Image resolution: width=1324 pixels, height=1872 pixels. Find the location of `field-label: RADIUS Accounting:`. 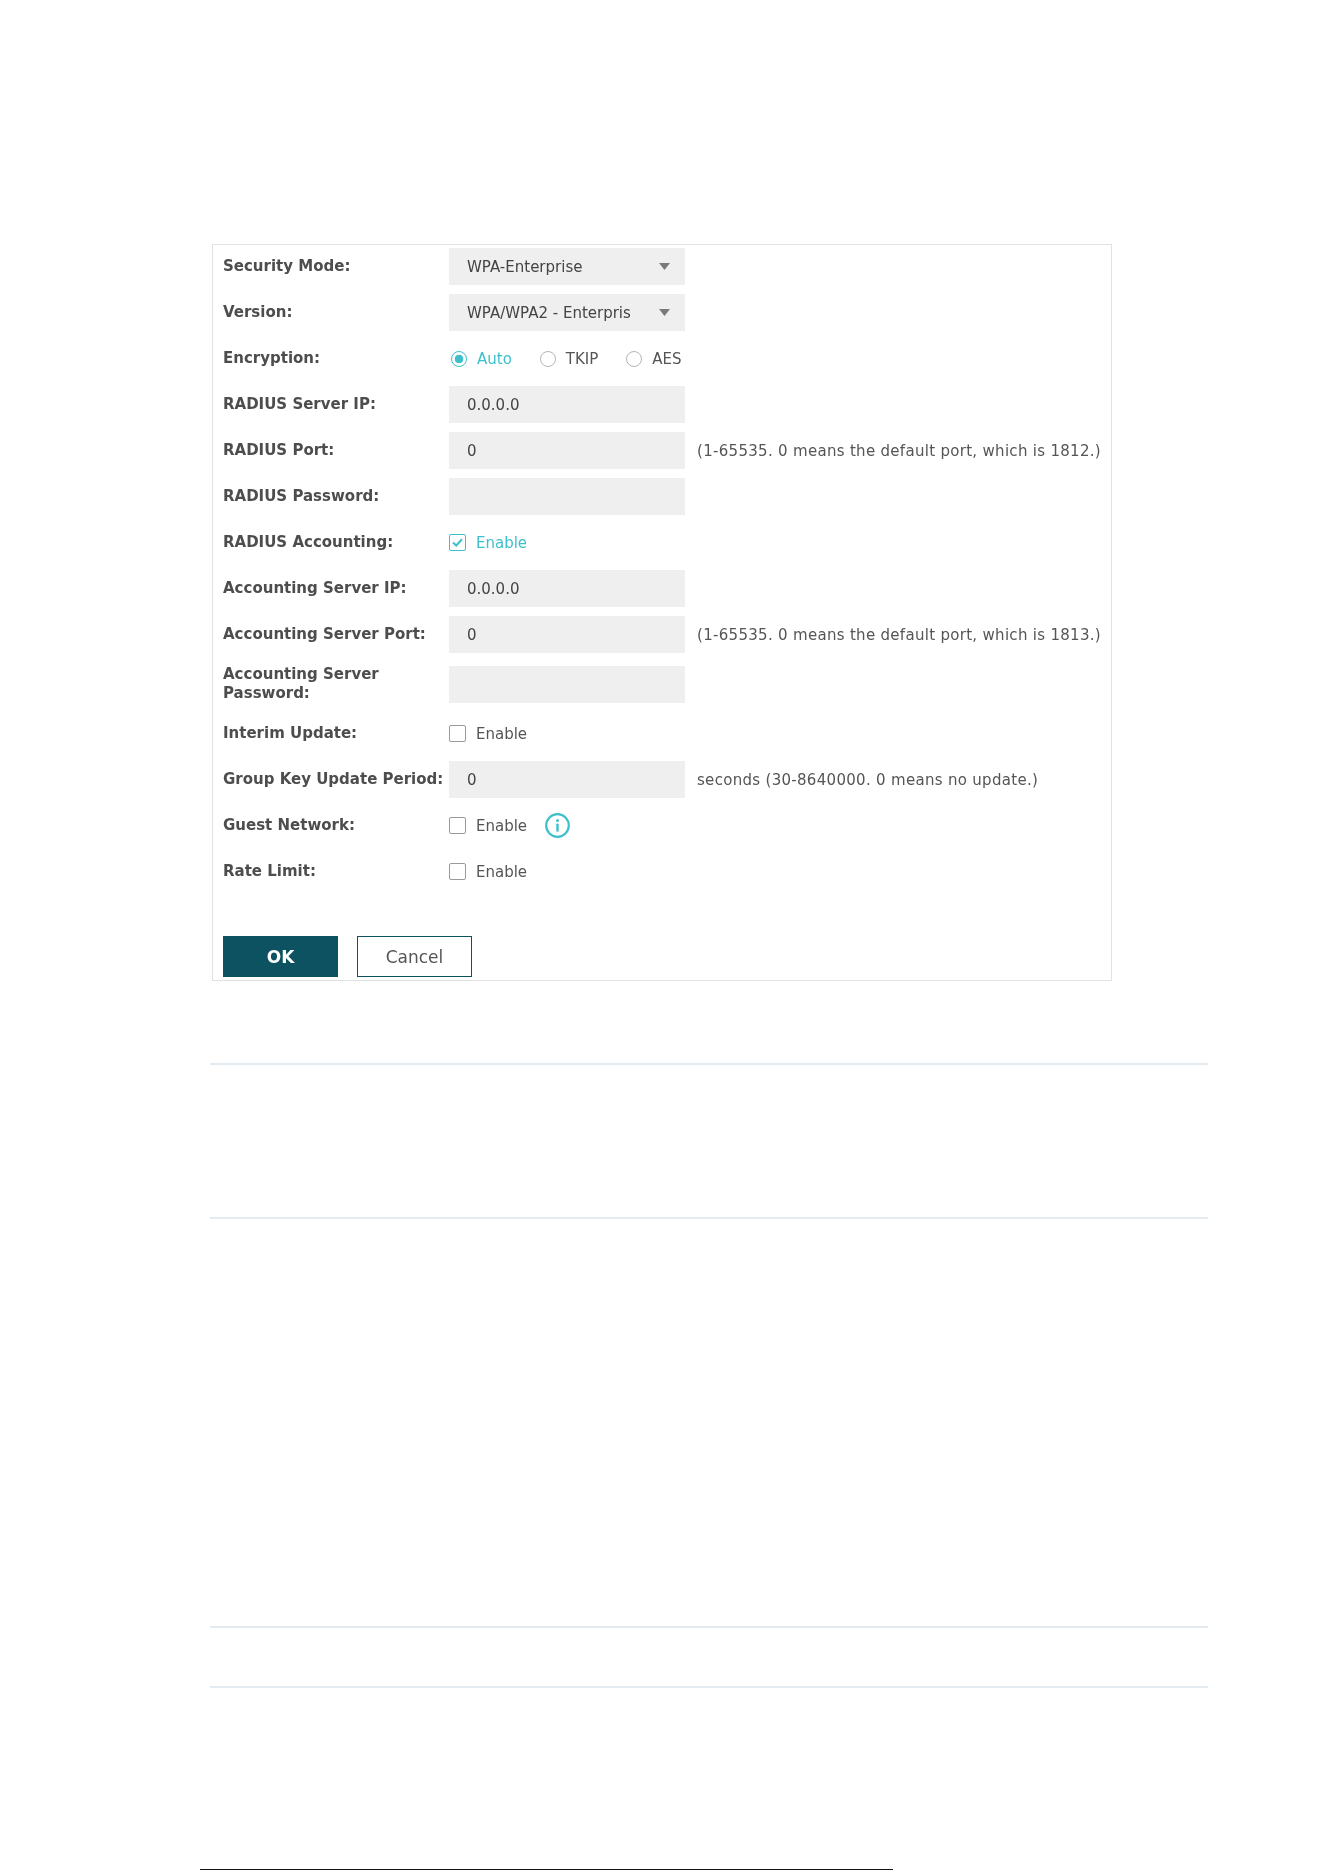

field-label: RADIUS Accounting: is located at coordinates (309, 542).